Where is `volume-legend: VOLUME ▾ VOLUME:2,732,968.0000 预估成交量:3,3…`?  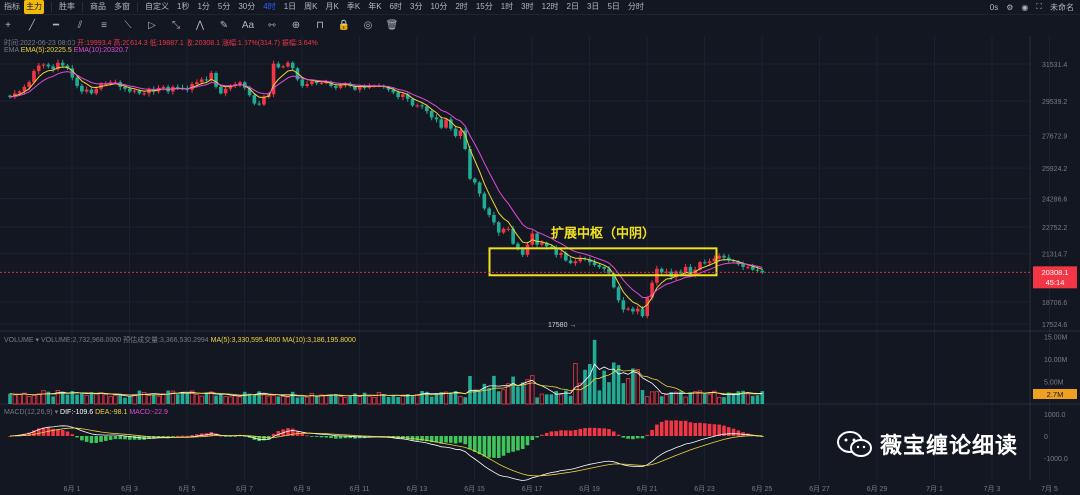
volume-legend: VOLUME ▾ VOLUME:2,732,968.0000 预估成交量:3,3… is located at coordinates (180, 340).